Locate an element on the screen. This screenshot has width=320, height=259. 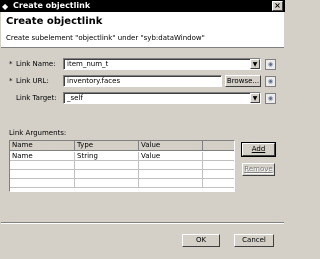
link-target-dropdown-arrow: ▼ is located at coordinates (255, 98).